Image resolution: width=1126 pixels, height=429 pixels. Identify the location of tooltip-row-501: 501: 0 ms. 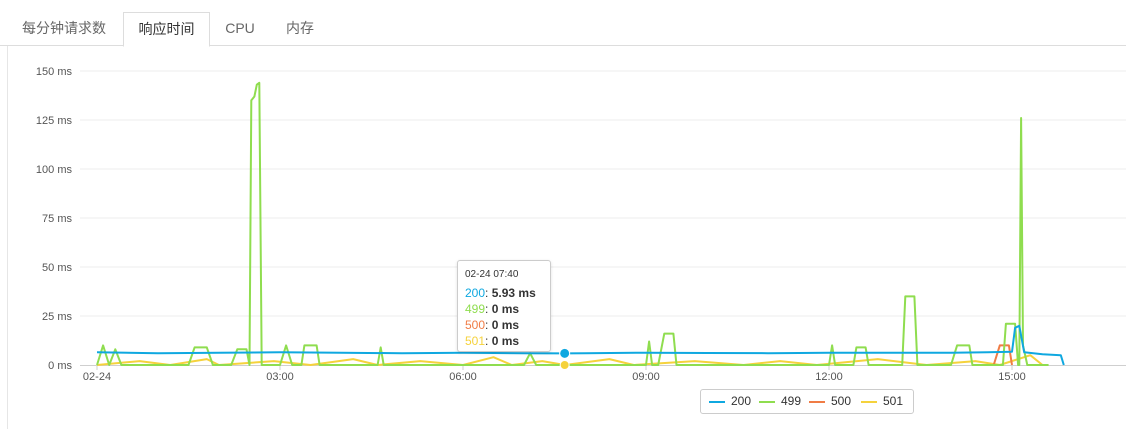
(492, 341).